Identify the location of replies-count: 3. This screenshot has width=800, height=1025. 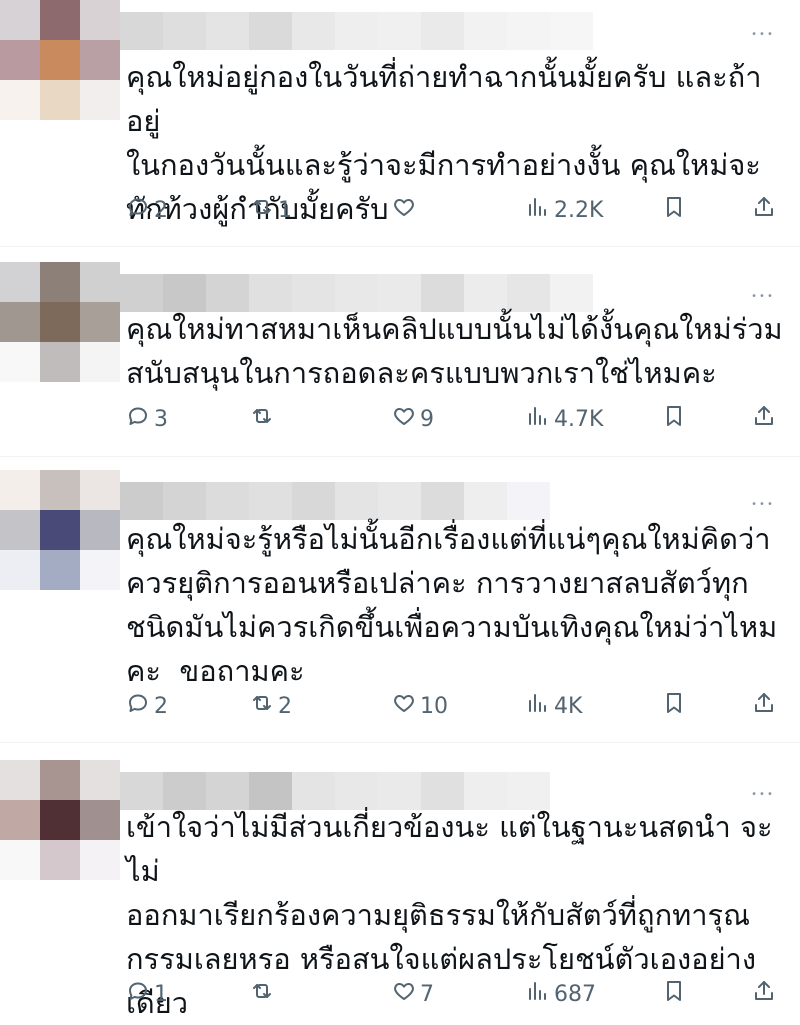
(161, 419).